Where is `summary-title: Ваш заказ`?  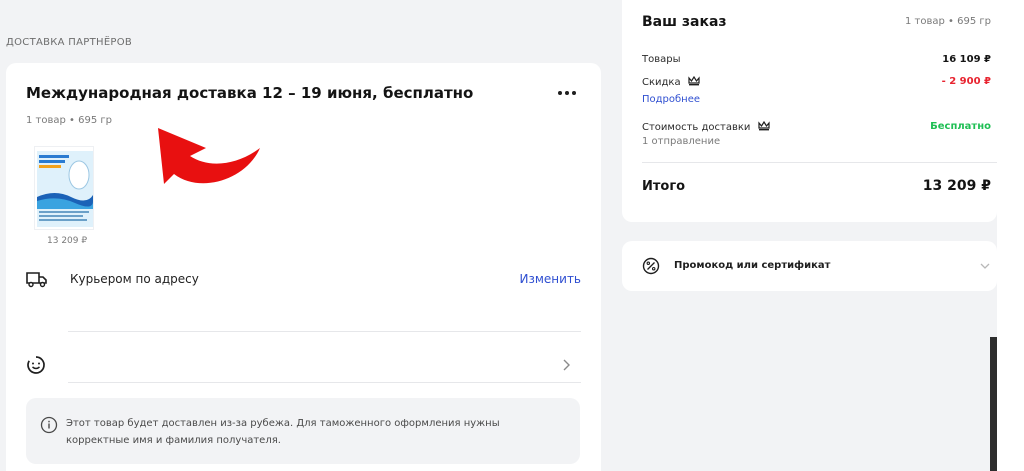
summary-title: Ваш заказ is located at coordinates (684, 22).